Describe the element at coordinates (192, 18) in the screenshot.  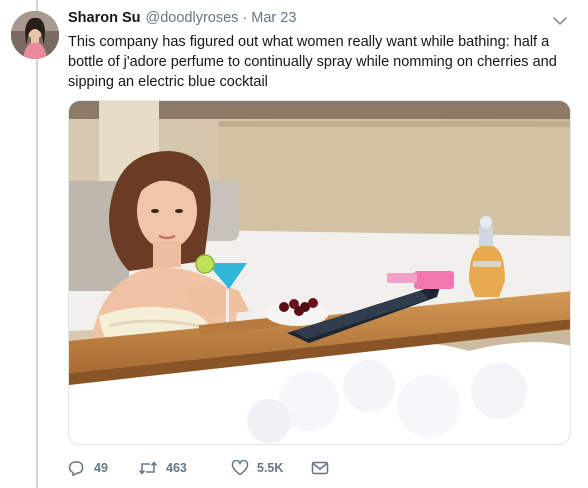
I see `author-handle: @doodlyroses` at that location.